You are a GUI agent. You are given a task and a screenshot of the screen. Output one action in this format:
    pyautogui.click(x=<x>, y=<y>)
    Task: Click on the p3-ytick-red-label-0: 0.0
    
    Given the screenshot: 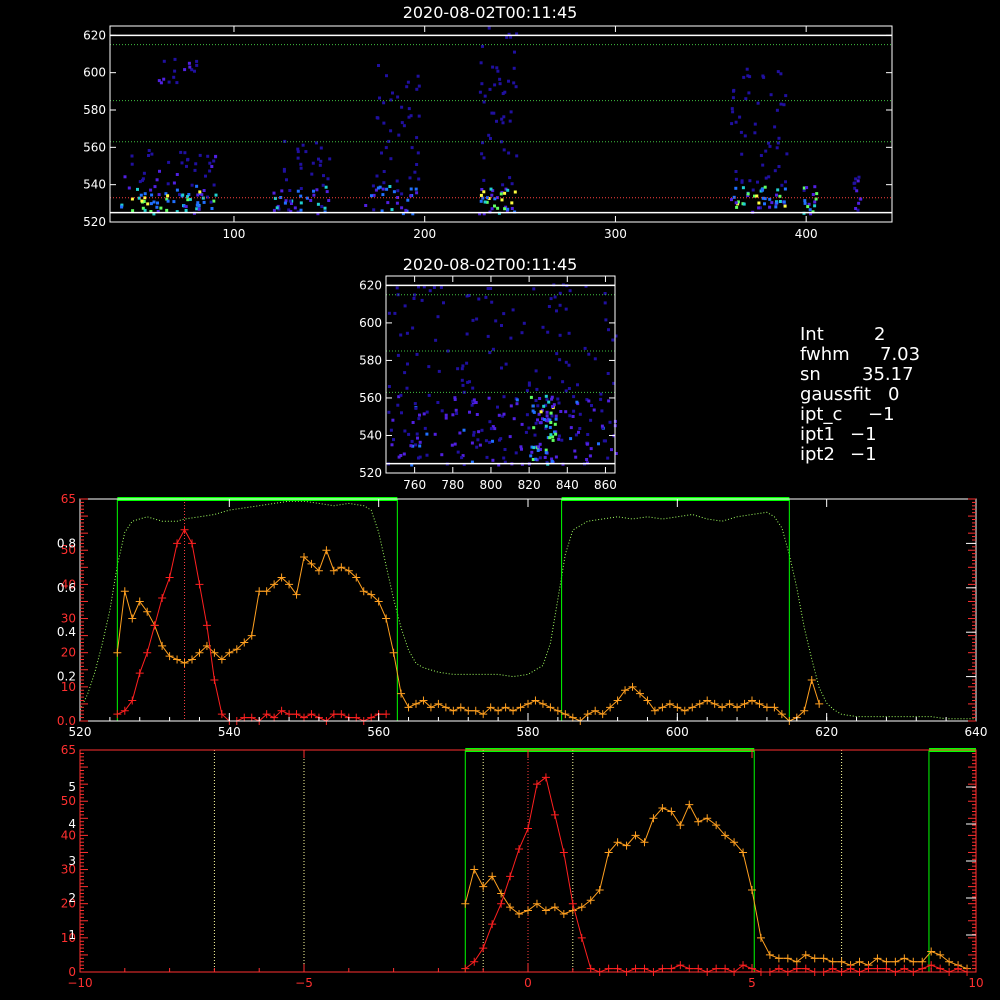 What is the action you would take?
    pyautogui.click(x=66, y=721)
    